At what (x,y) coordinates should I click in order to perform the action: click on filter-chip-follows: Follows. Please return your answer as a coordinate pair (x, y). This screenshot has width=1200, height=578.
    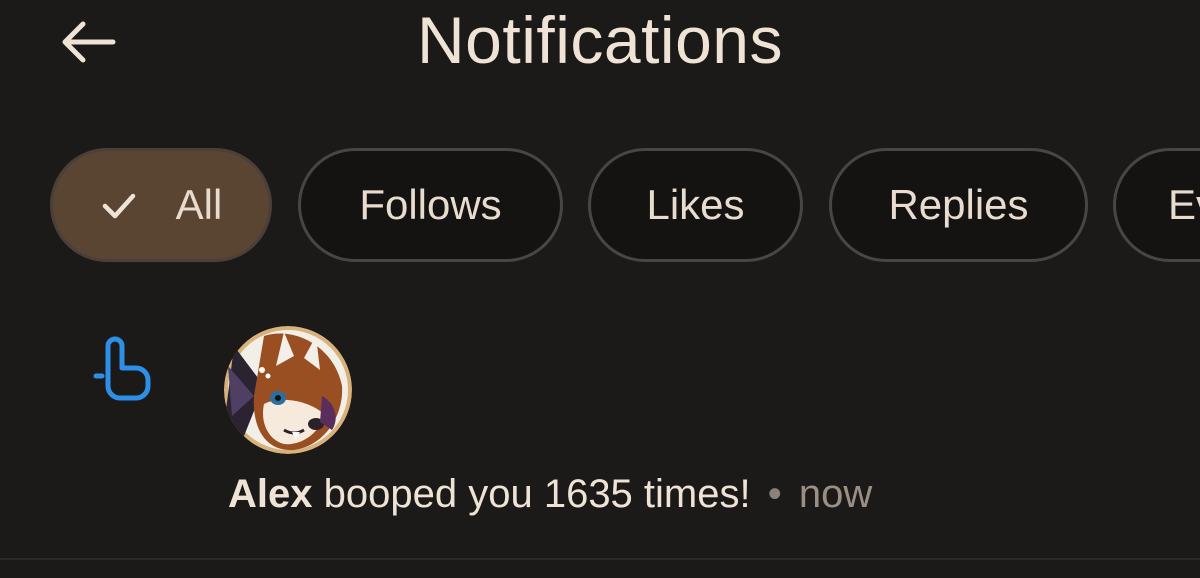
    Looking at the image, I should click on (430, 205).